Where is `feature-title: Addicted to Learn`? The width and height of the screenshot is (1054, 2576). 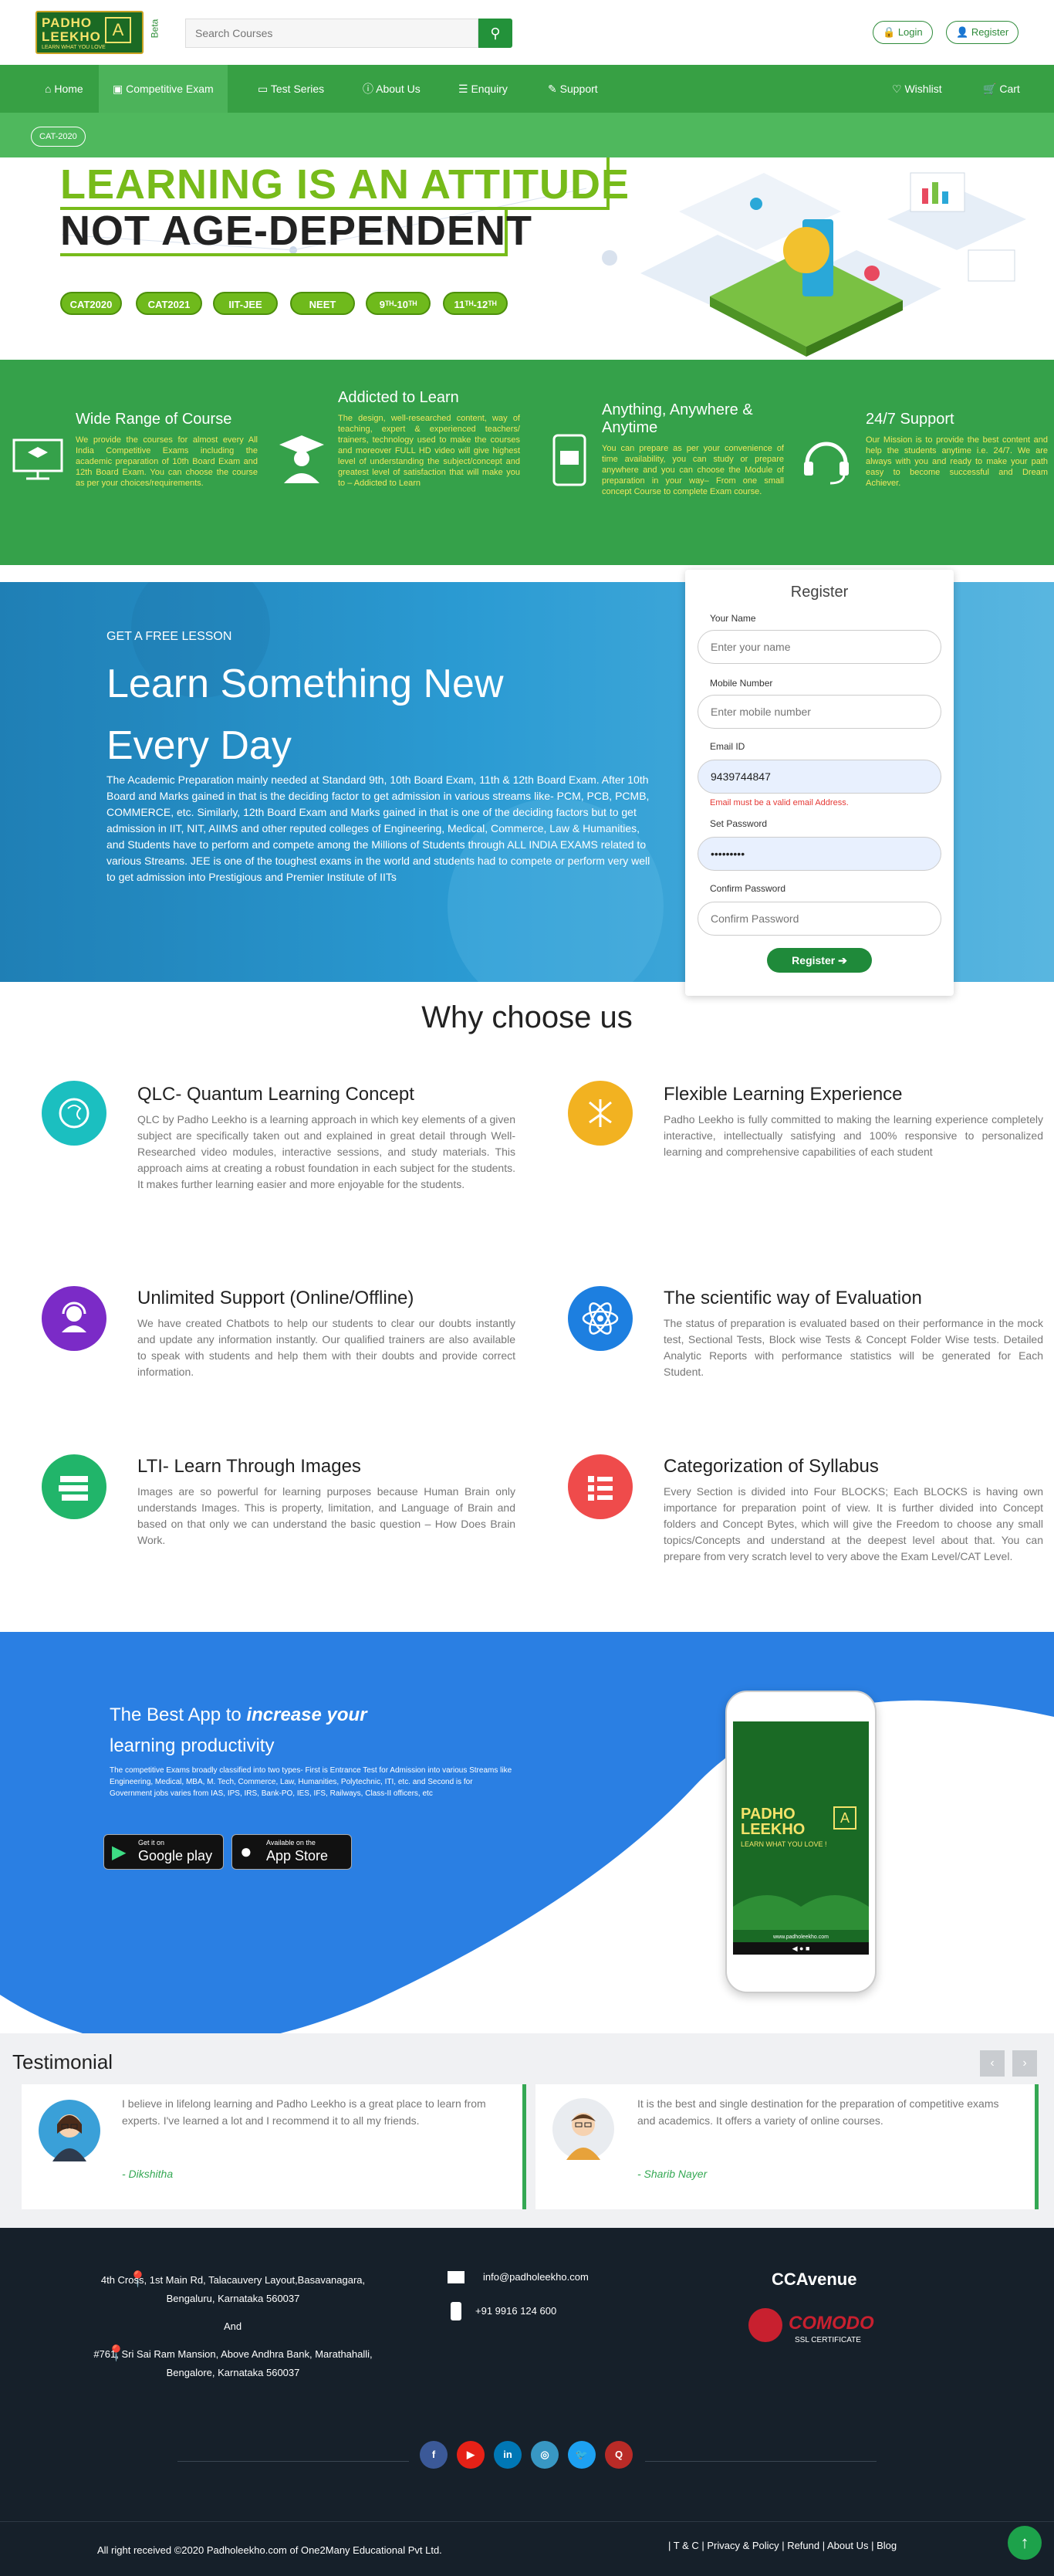
feature-title: Addicted to Learn is located at coordinates (398, 398).